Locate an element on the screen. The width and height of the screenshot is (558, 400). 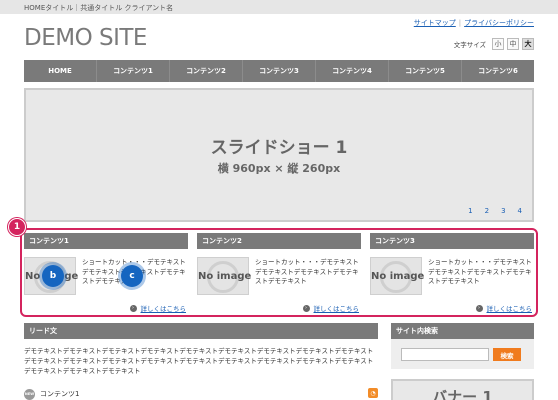
new-badge-icon: NEW is located at coordinates (29, 394).